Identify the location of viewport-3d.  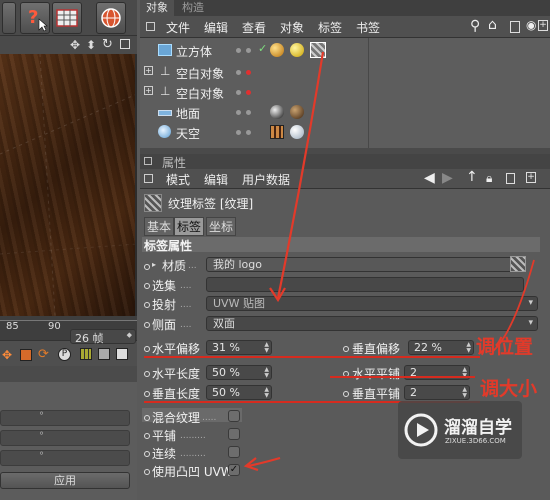
(68, 185).